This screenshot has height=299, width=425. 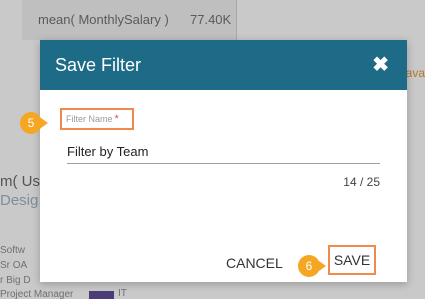 I want to click on background-small-text: Softw, so click(x=13, y=250).